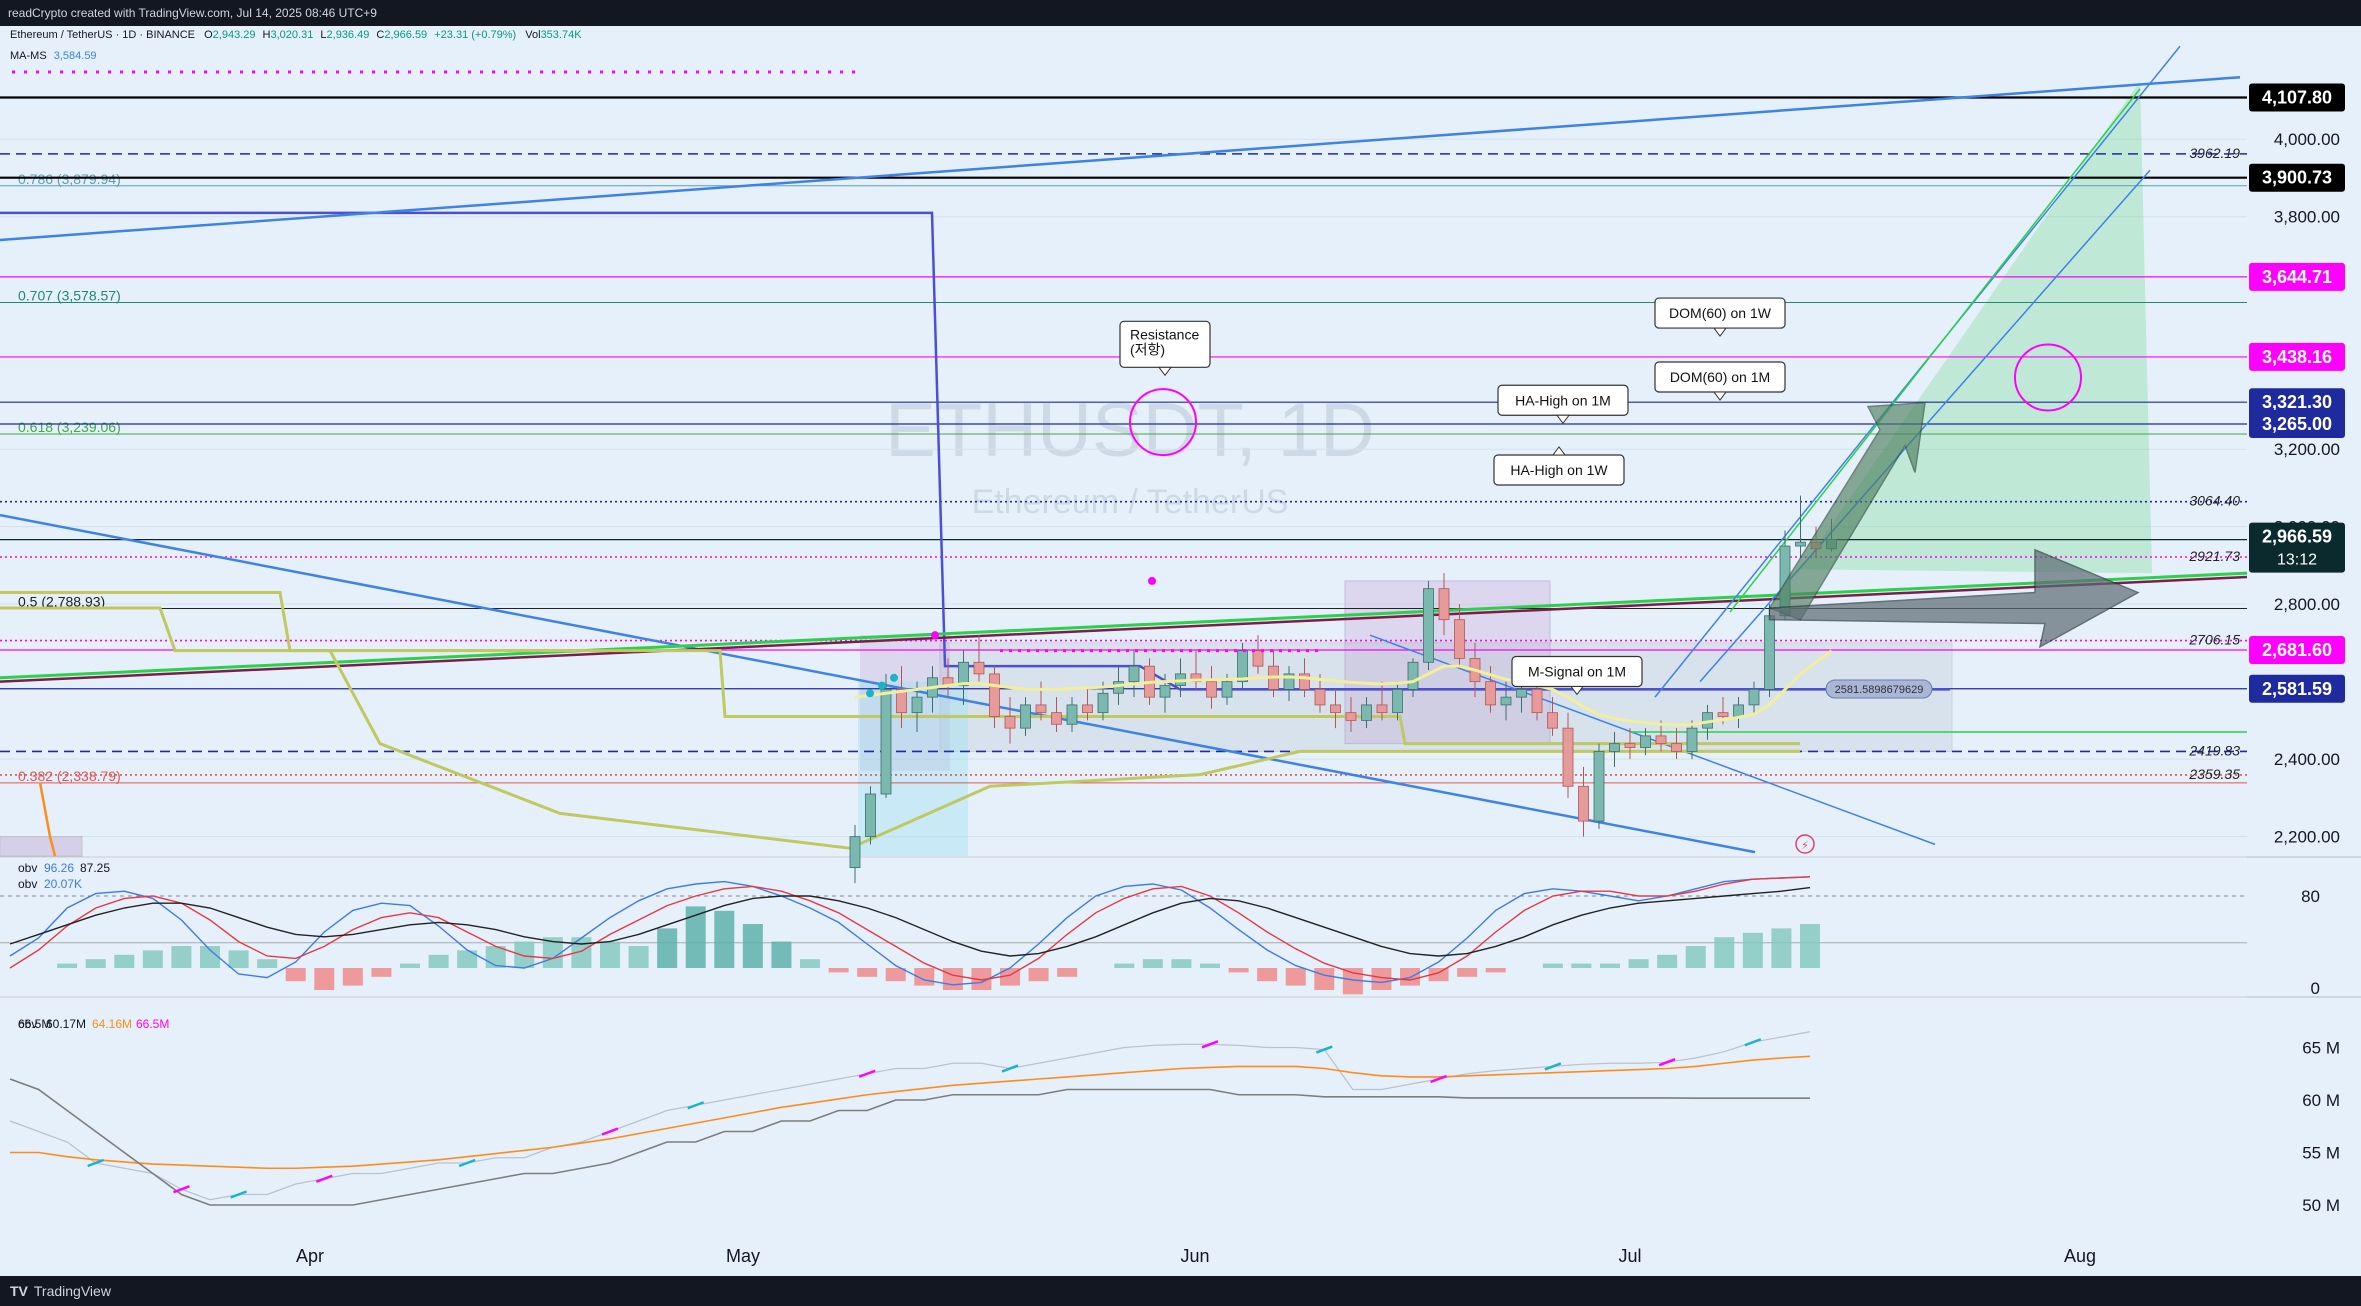 Image resolution: width=2361 pixels, height=1306 pixels. I want to click on obv-legend-val-2: 64.16M, so click(112, 1024).